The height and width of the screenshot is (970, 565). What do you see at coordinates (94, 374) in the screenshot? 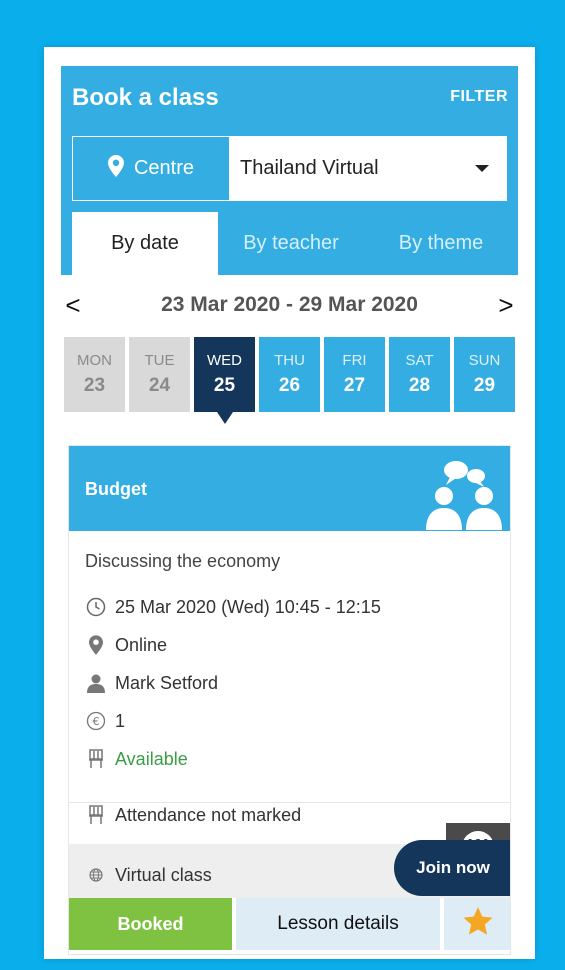
I see `day-mon: MON 23` at bounding box center [94, 374].